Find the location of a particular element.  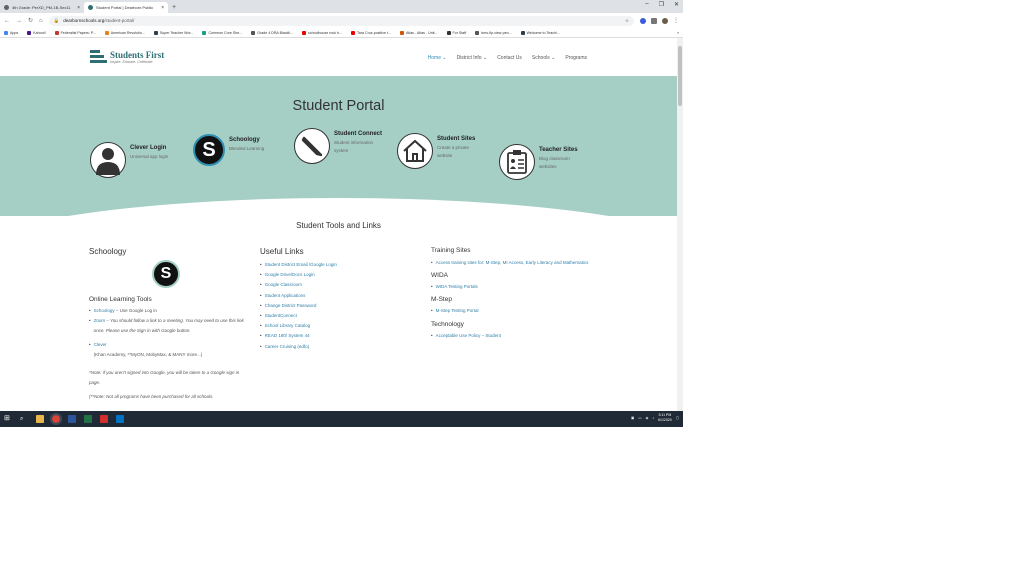

list-item: Career Cruising (edfo) is located at coordinates (335, 347).